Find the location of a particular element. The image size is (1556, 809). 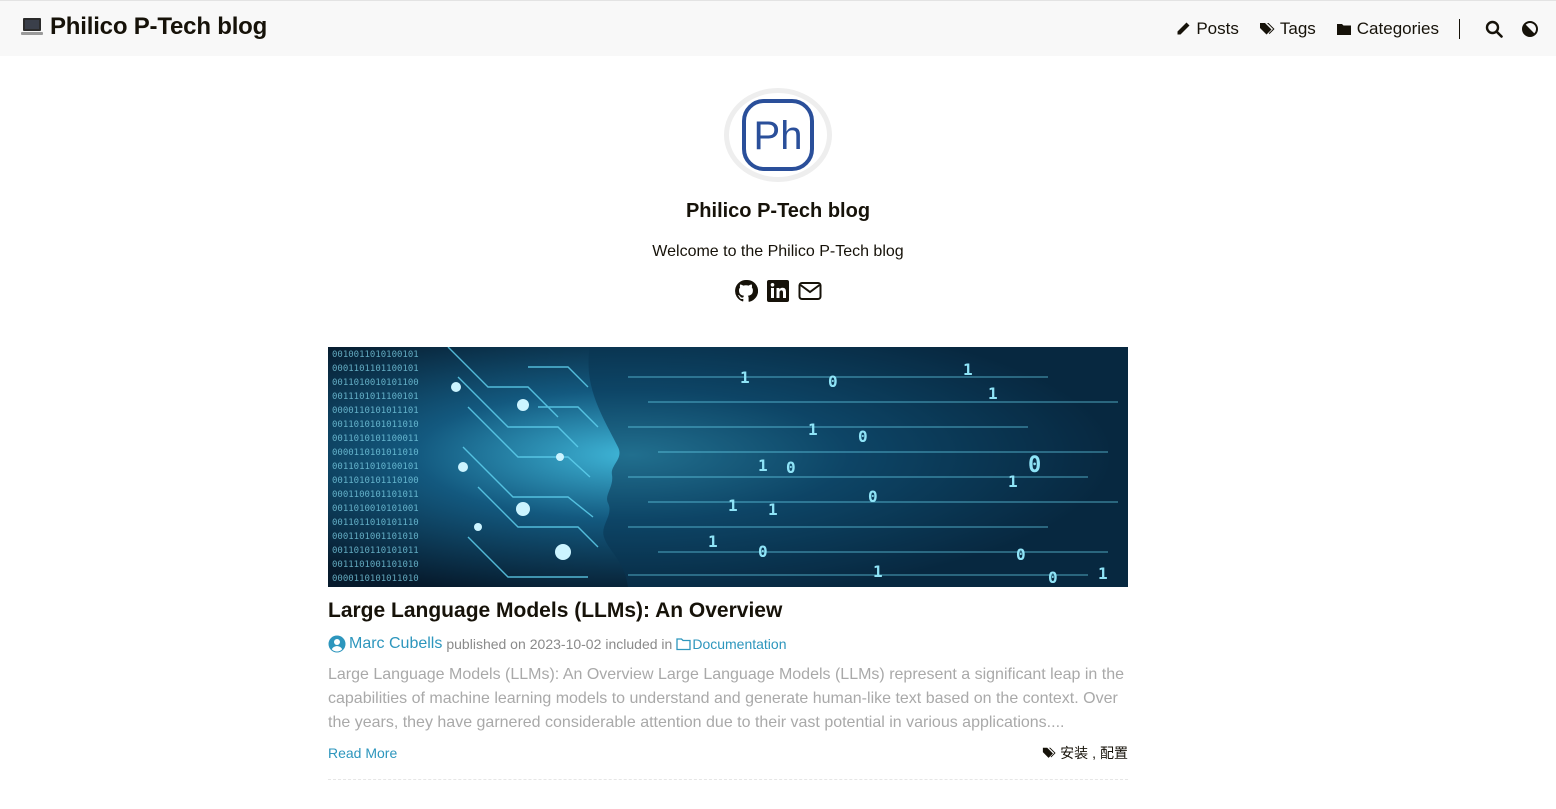

svg-text: 0000110101011101 is located at coordinates (375, 411).